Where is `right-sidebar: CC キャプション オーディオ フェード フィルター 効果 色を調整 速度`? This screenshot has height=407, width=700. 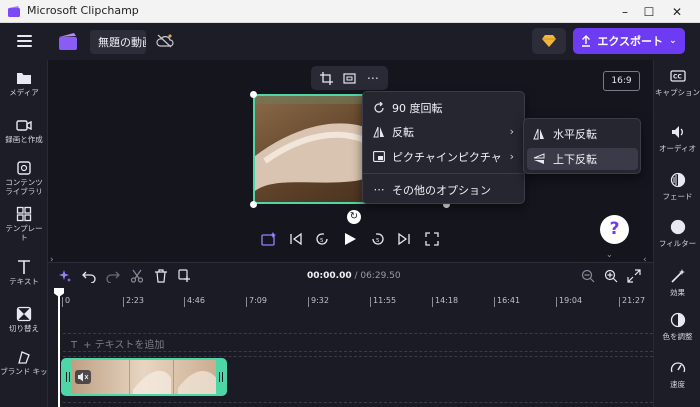 right-sidebar: CC キャプション オーディオ フェード フィルター 効果 色を調整 速度 is located at coordinates (676, 233).